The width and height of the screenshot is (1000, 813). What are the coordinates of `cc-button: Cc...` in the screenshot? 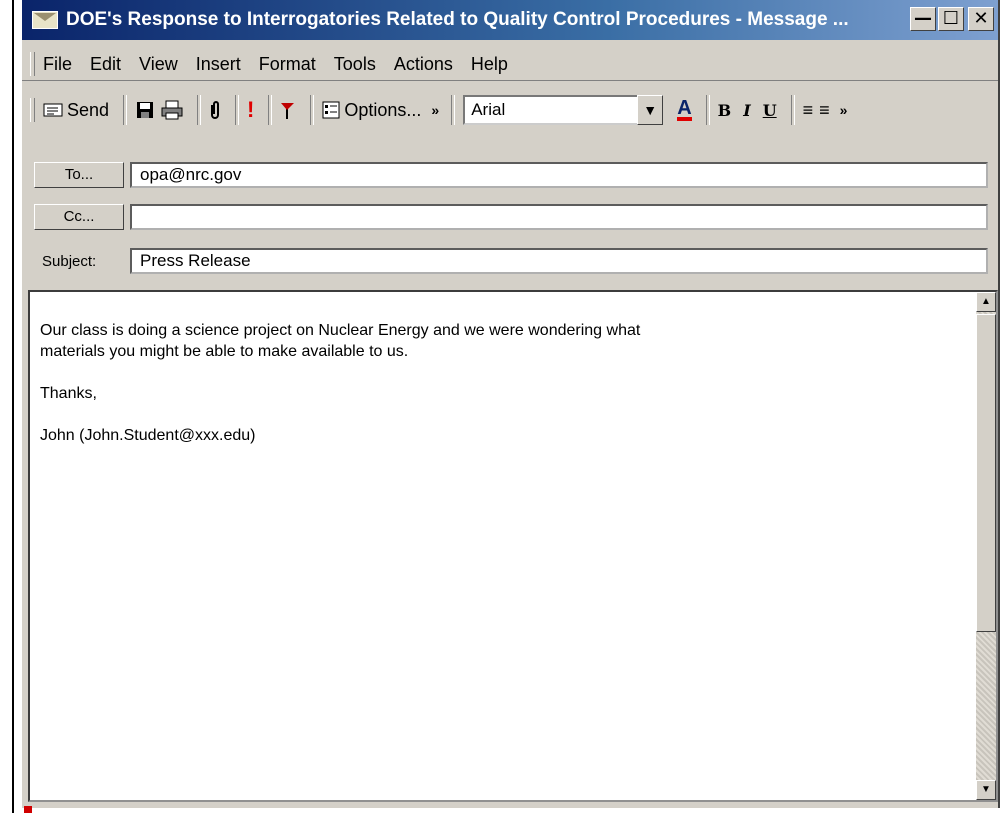 It's located at (79, 217).